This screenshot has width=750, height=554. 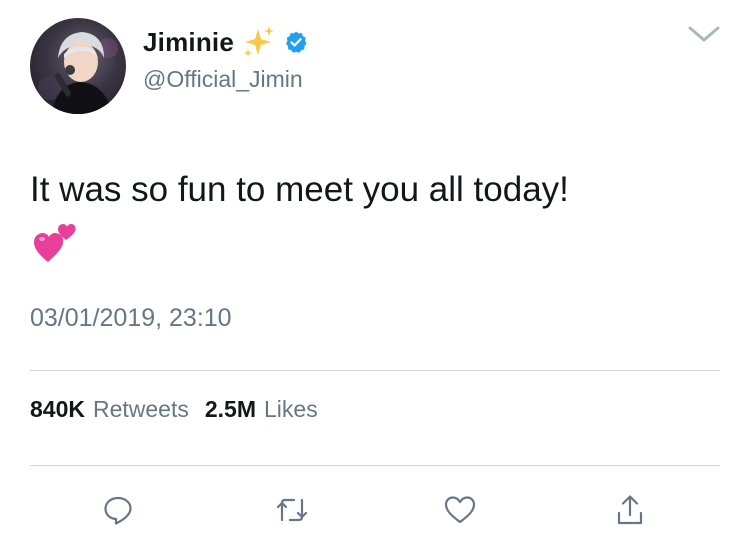 What do you see at coordinates (55, 243) in the screenshot?
I see `two-hearts-icon` at bounding box center [55, 243].